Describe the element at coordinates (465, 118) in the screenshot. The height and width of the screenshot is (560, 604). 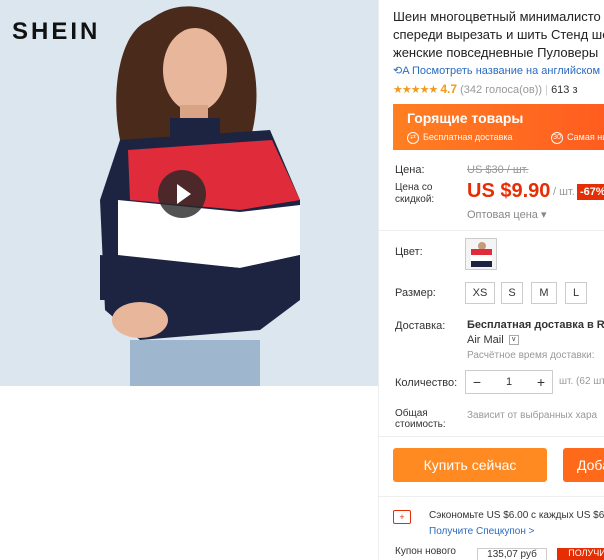
I see `hot-deals-title: Горящие товары` at that location.